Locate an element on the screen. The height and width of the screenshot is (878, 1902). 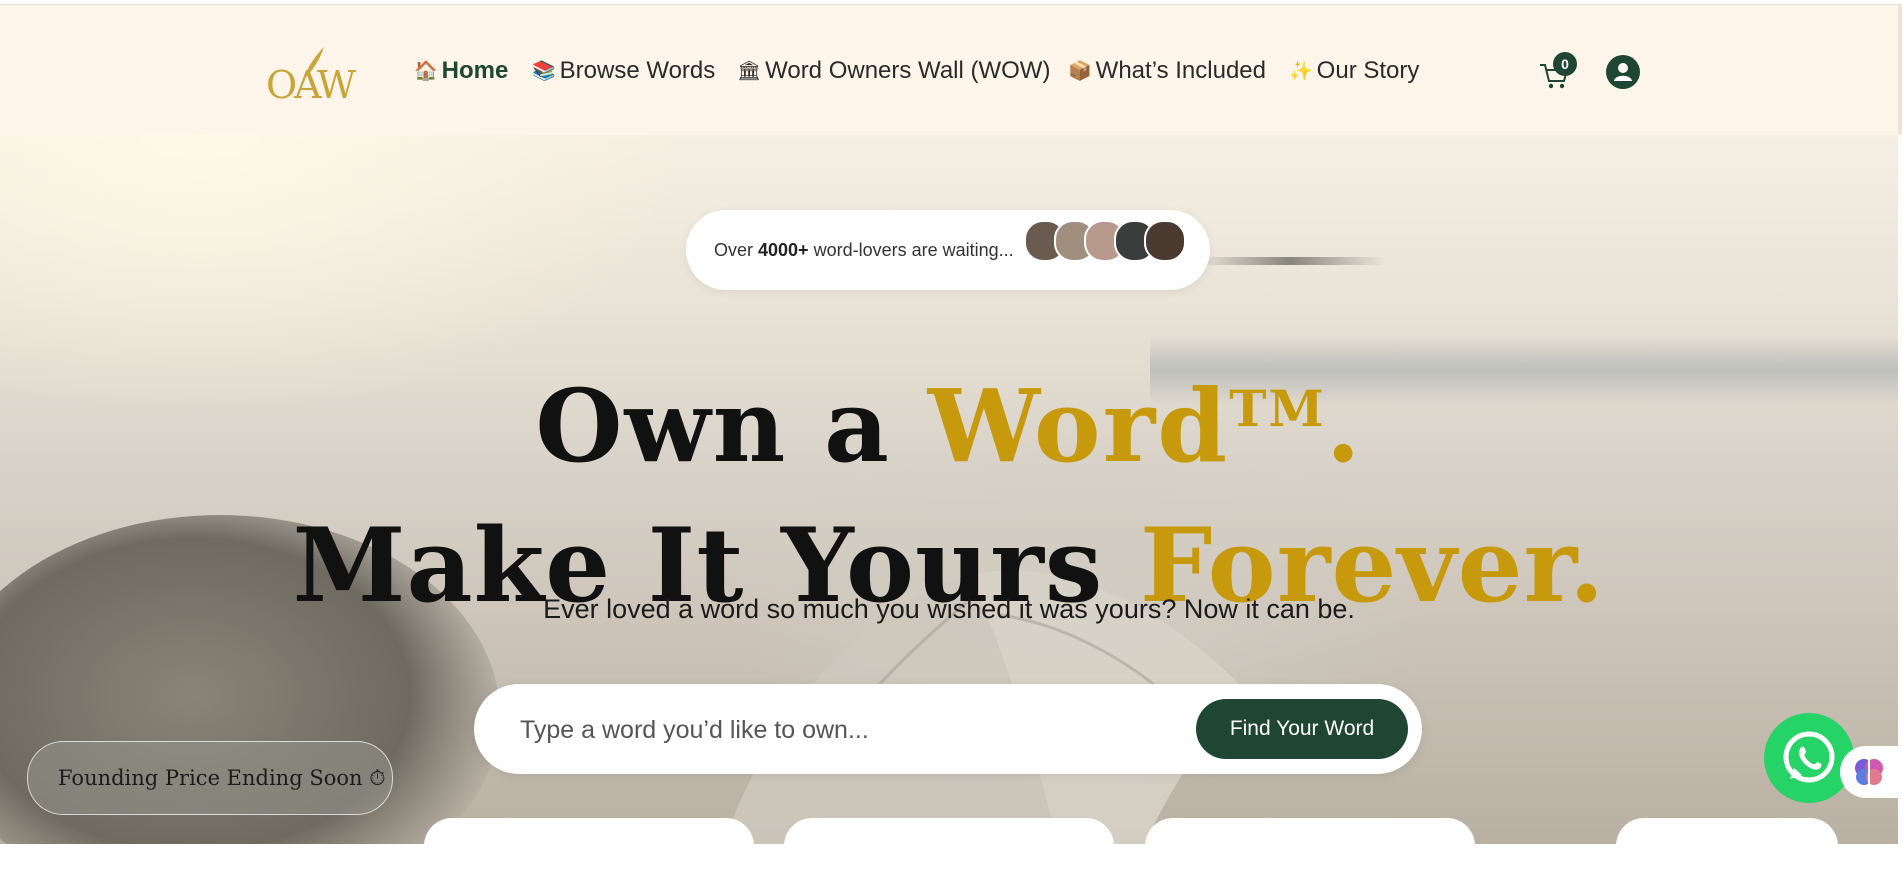
nav-item-browse-words: 📚 Browse Words is located at coordinates (623, 71).